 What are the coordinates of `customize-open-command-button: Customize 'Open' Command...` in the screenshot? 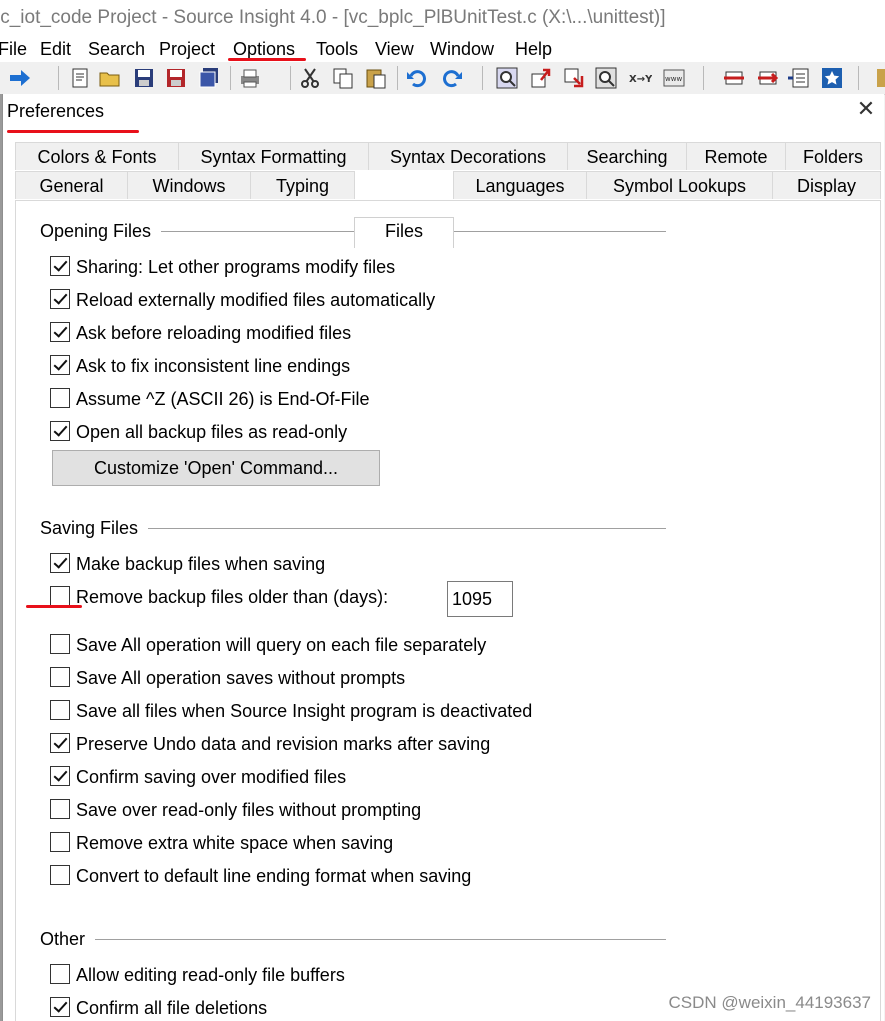 It's located at (216, 468).